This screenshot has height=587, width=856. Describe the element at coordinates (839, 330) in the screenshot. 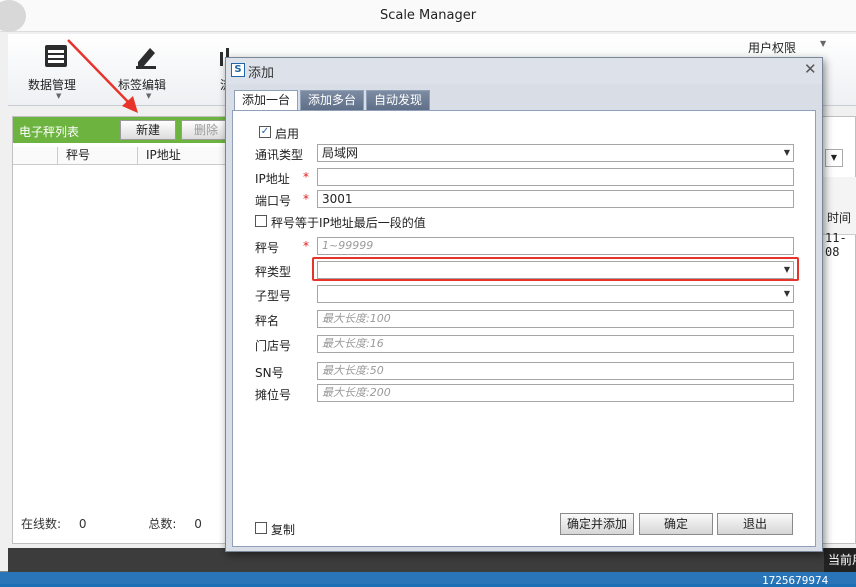

I see `right-panel: ▼ 时间 11-08` at that location.